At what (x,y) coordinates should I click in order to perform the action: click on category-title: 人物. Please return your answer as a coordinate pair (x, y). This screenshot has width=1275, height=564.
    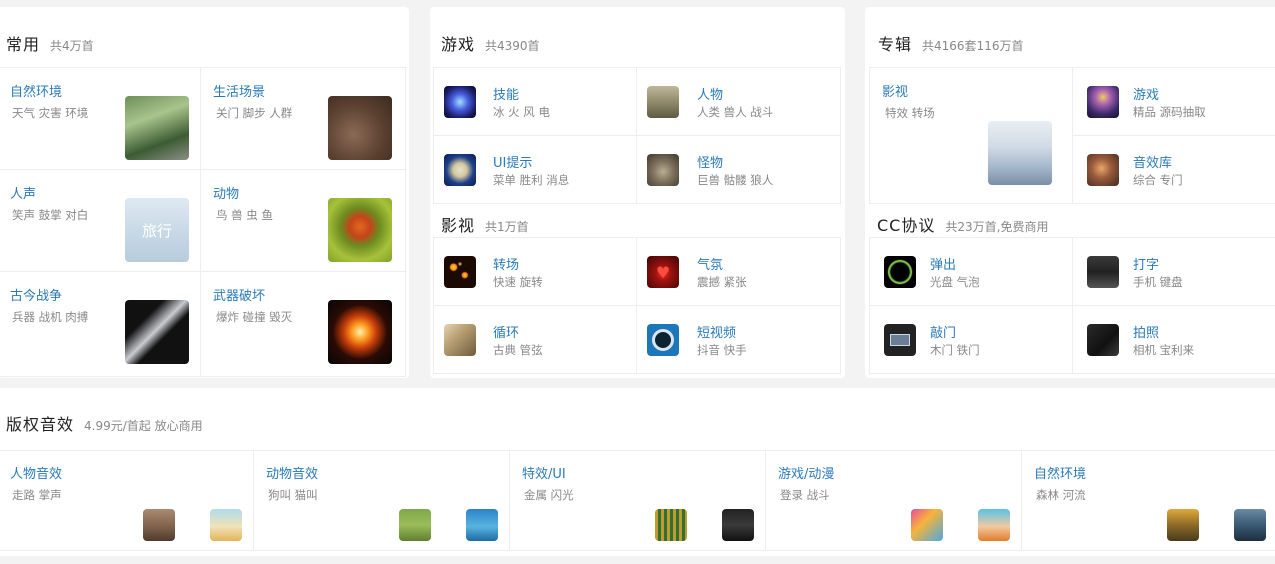
    Looking at the image, I should click on (710, 95).